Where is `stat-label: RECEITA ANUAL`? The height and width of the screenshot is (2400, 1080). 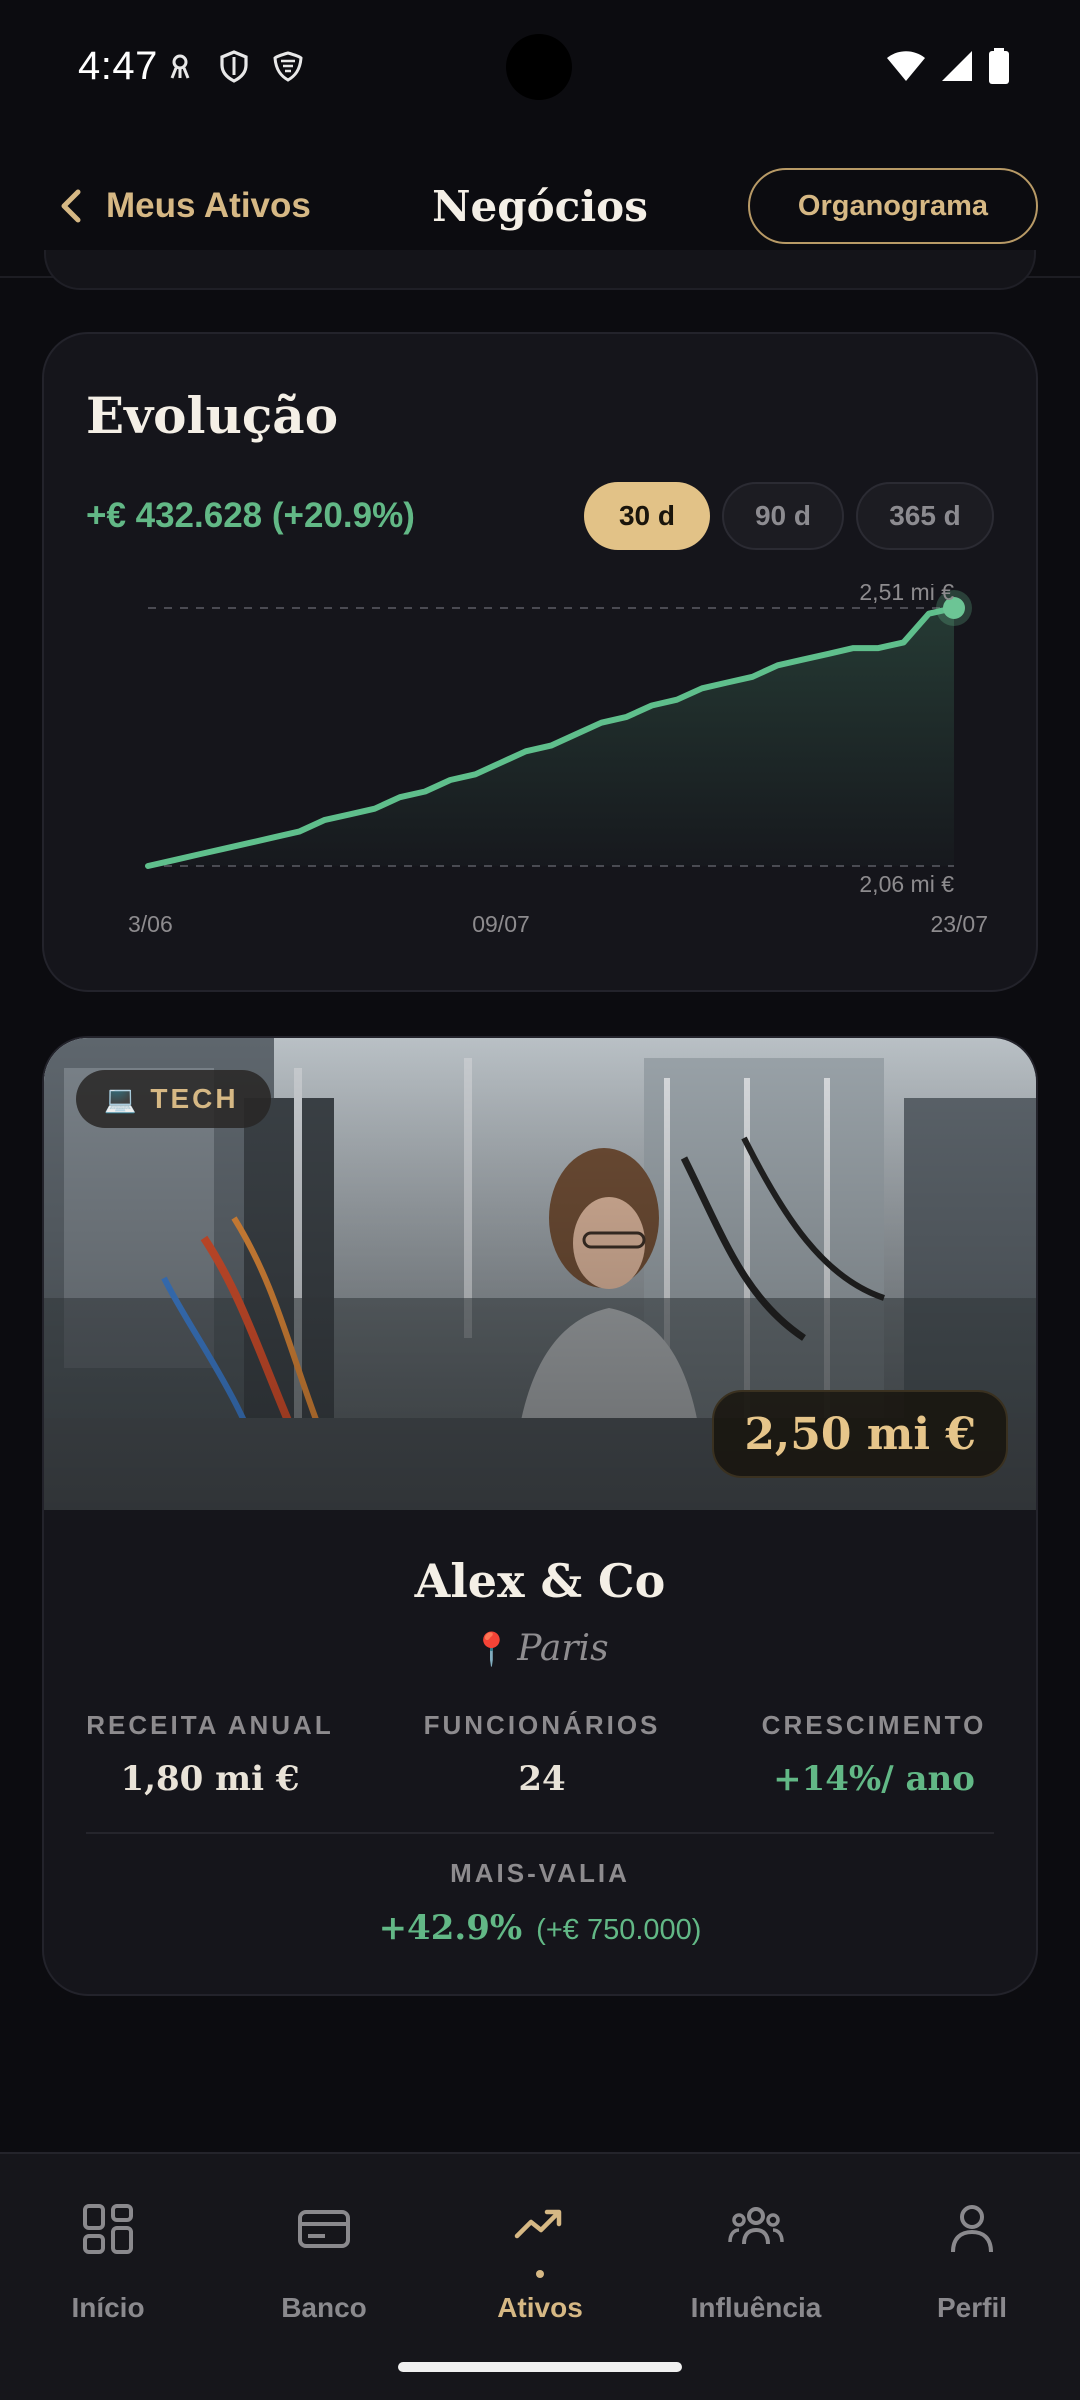
stat-label: RECEITA ANUAL is located at coordinates (210, 1725).